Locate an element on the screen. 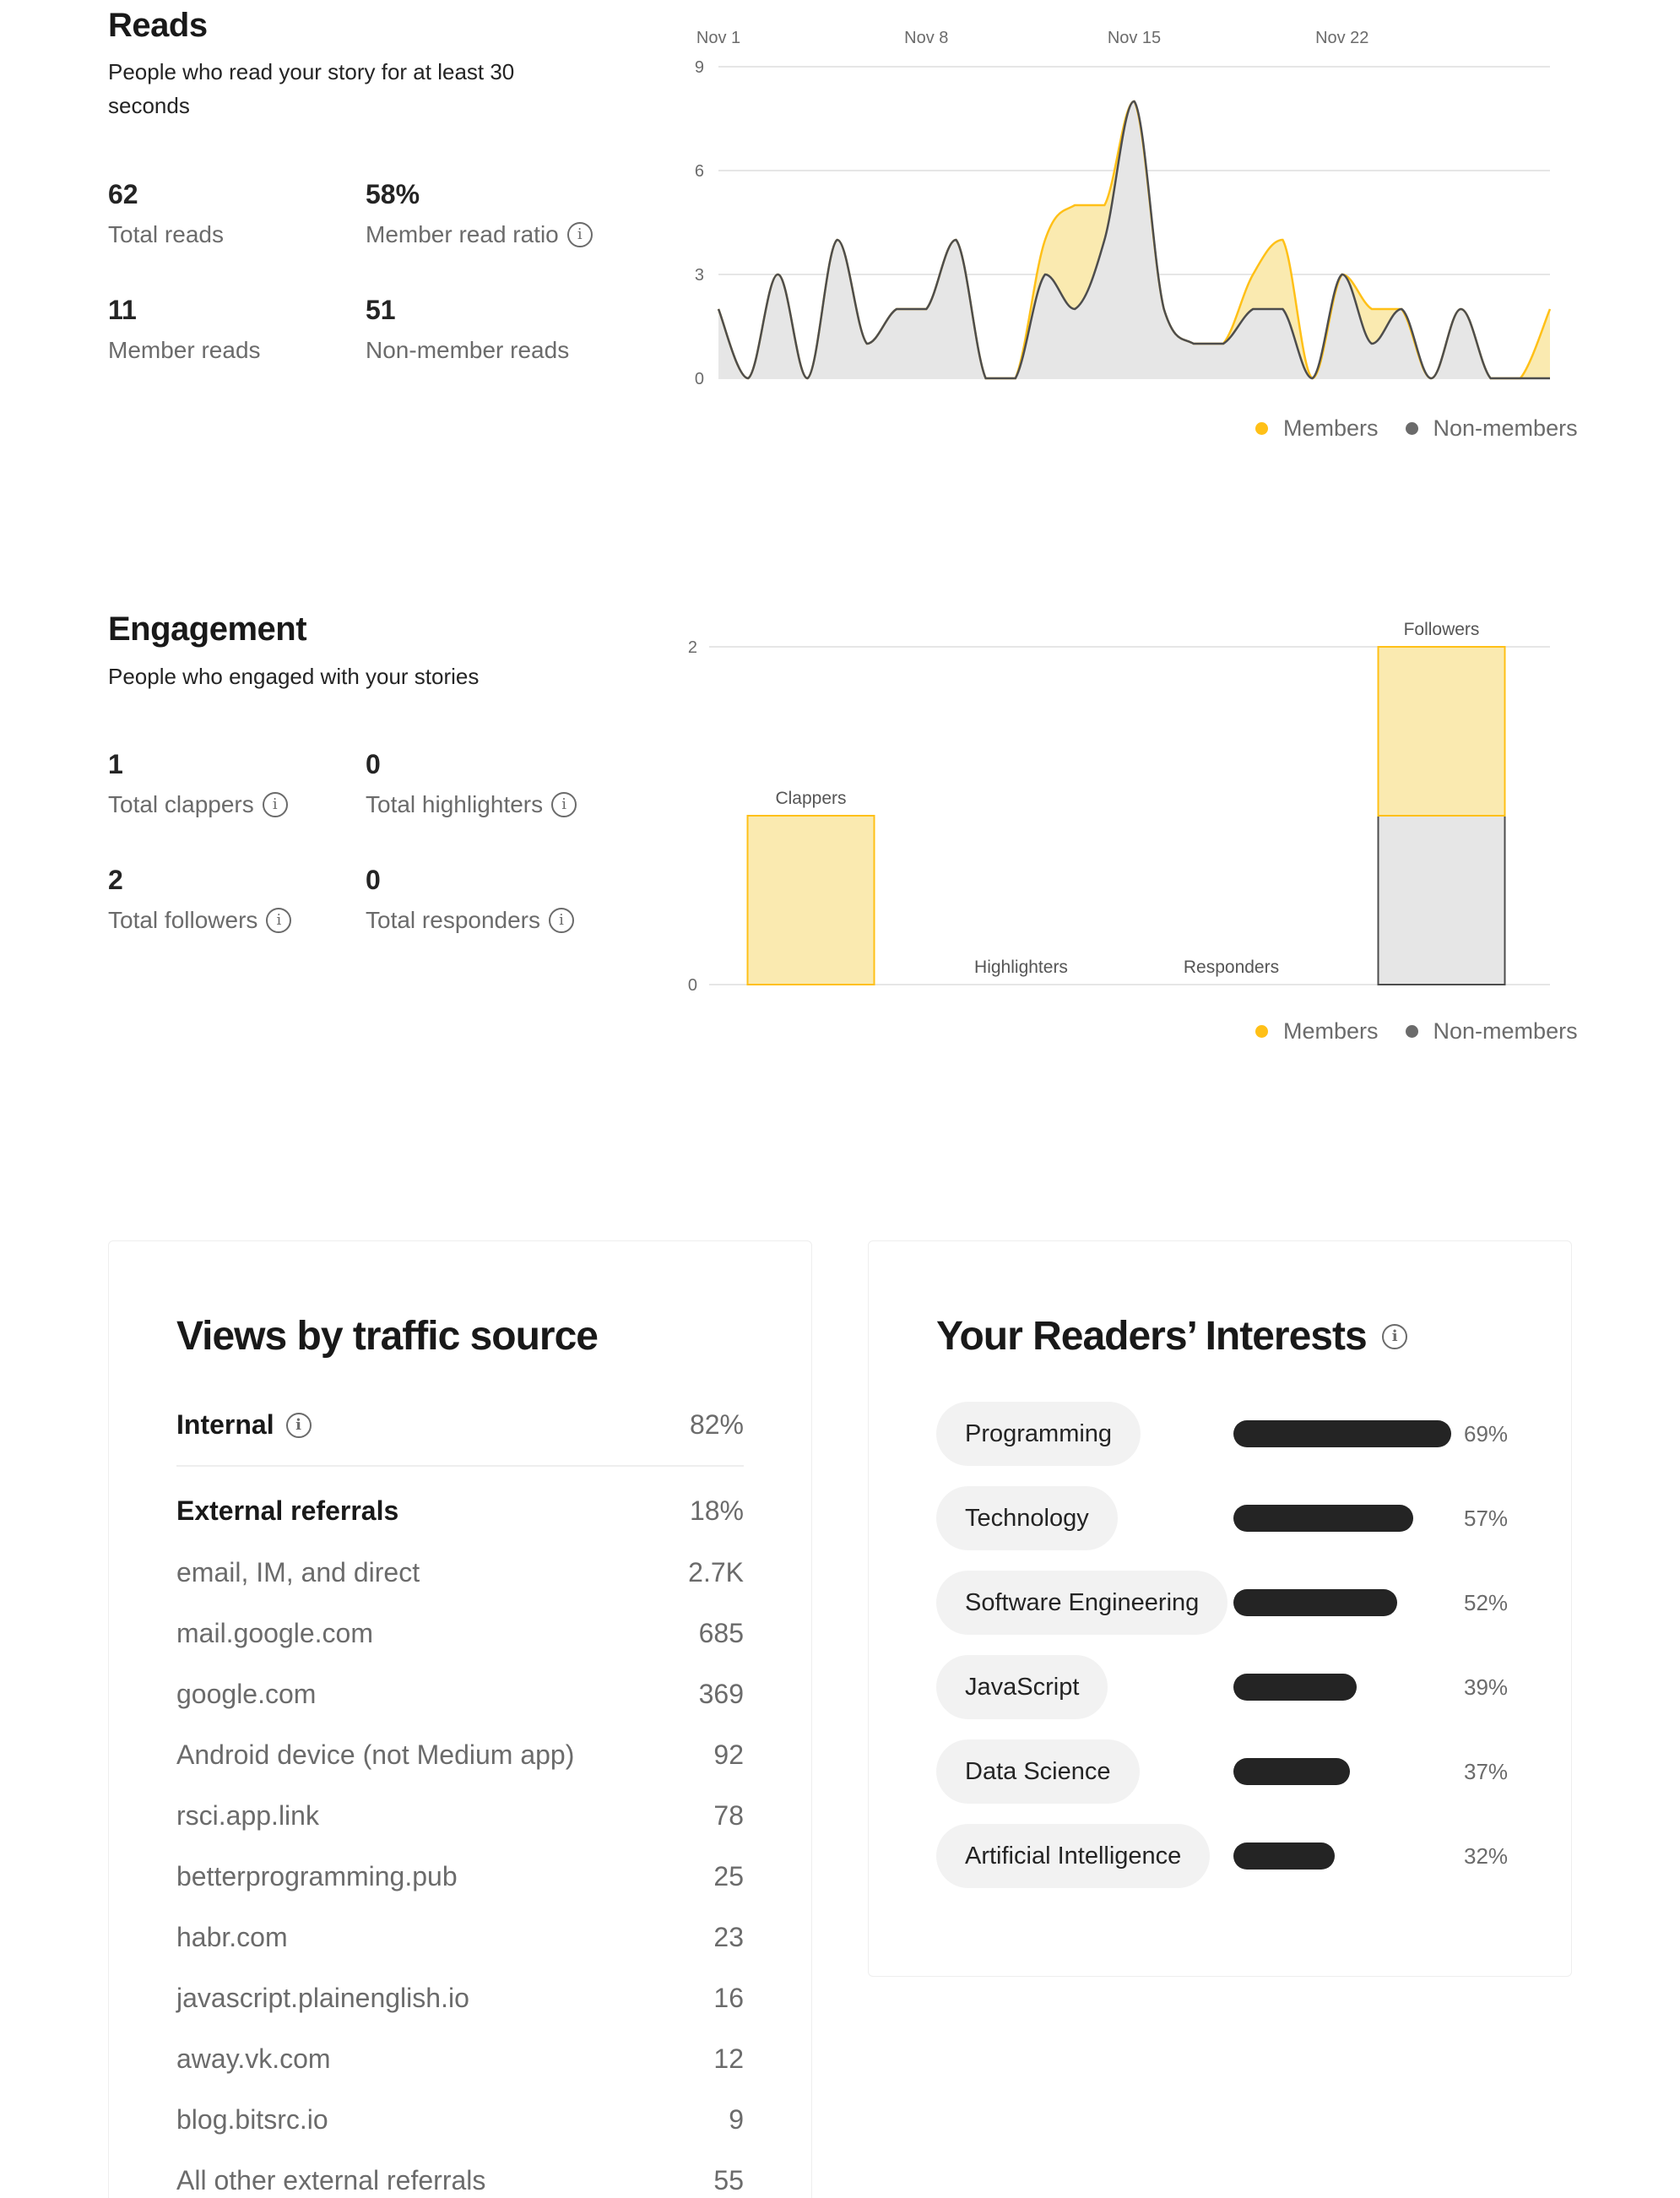 The width and height of the screenshot is (1680, 2198). engagement-legend: Members Non-members is located at coordinates (1416, 1031).